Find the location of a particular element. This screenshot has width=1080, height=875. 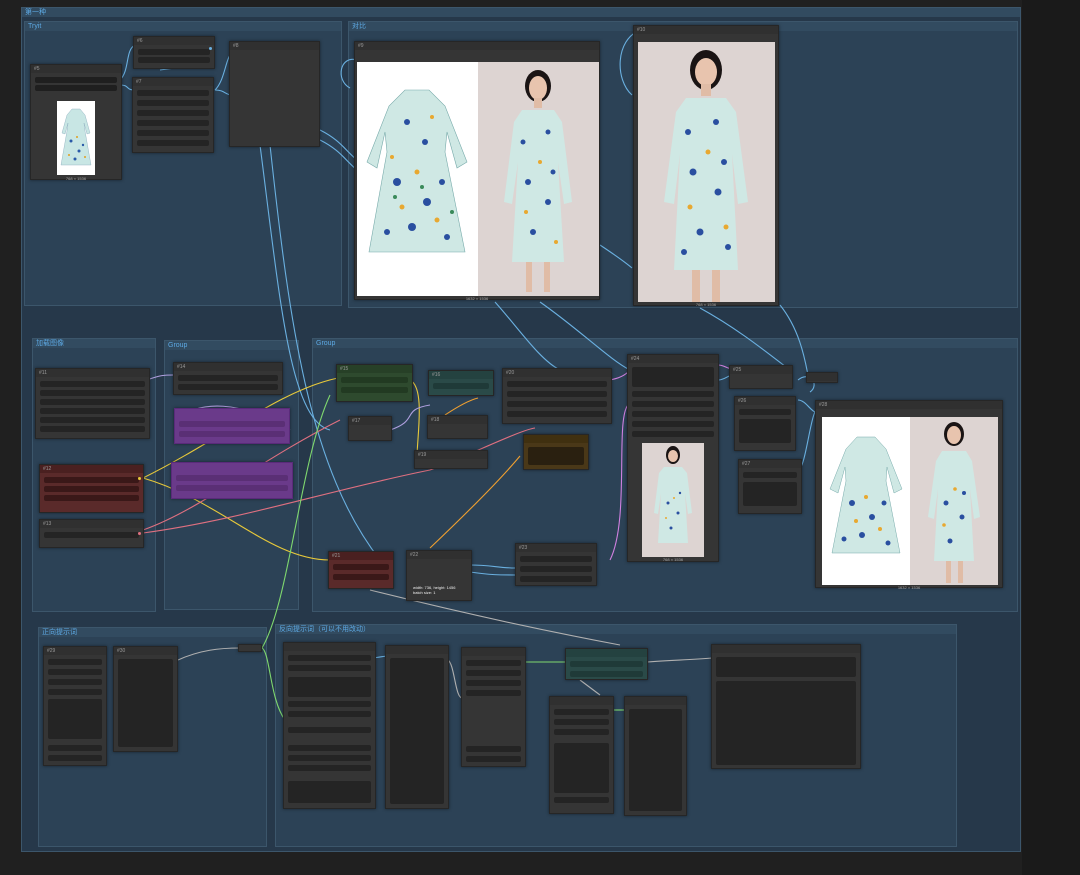

node-brown is located at coordinates (556, 452).